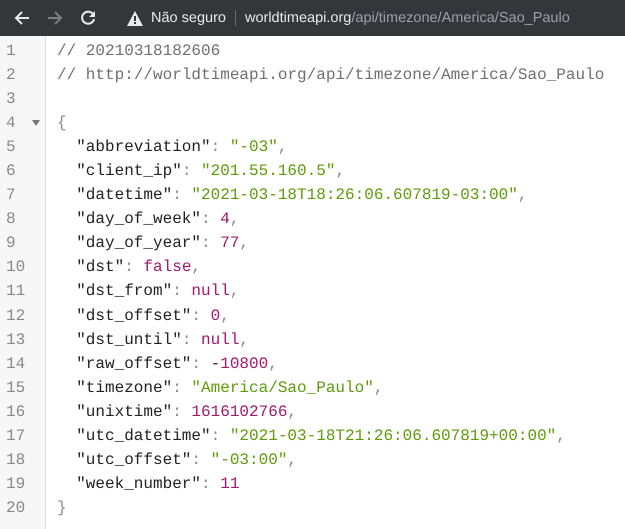 This screenshot has height=529, width=625. I want to click on line-number: 2, so click(11, 75).